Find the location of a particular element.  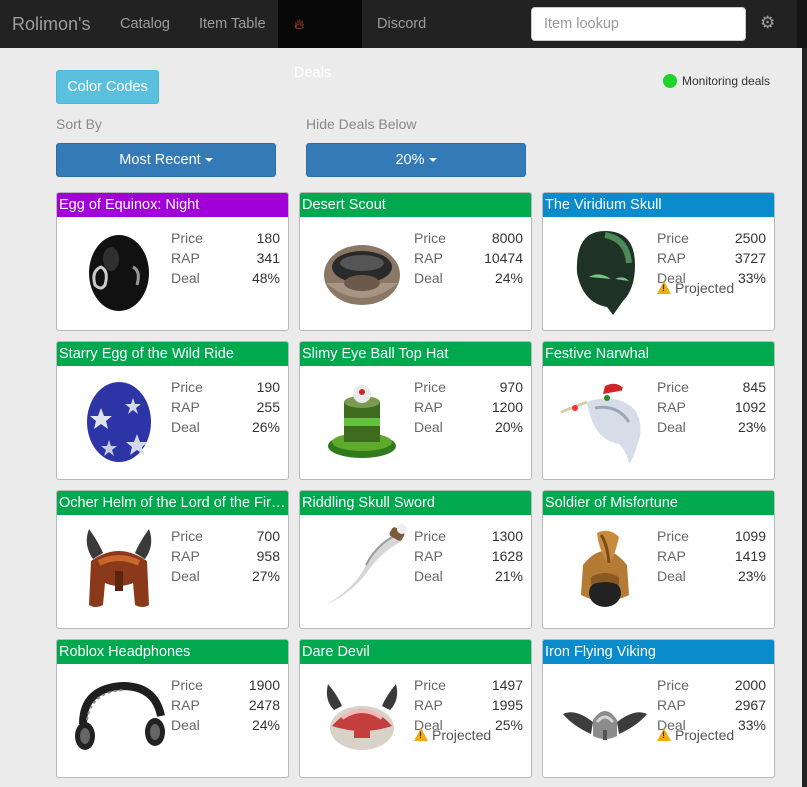

price-value: 2000 is located at coordinates (750, 685).